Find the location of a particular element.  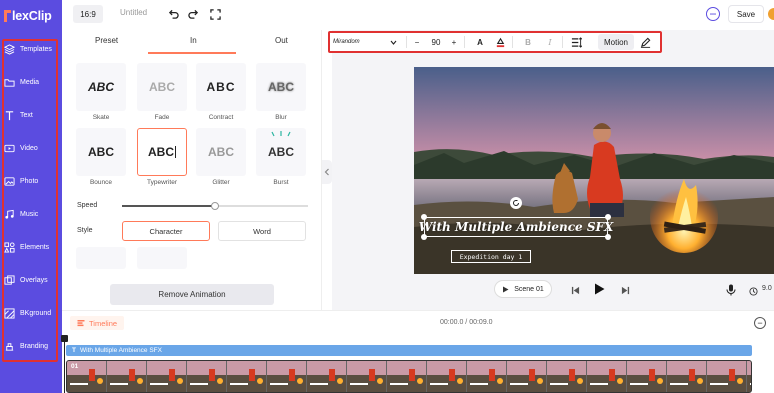

folder-icon is located at coordinates (9, 82).